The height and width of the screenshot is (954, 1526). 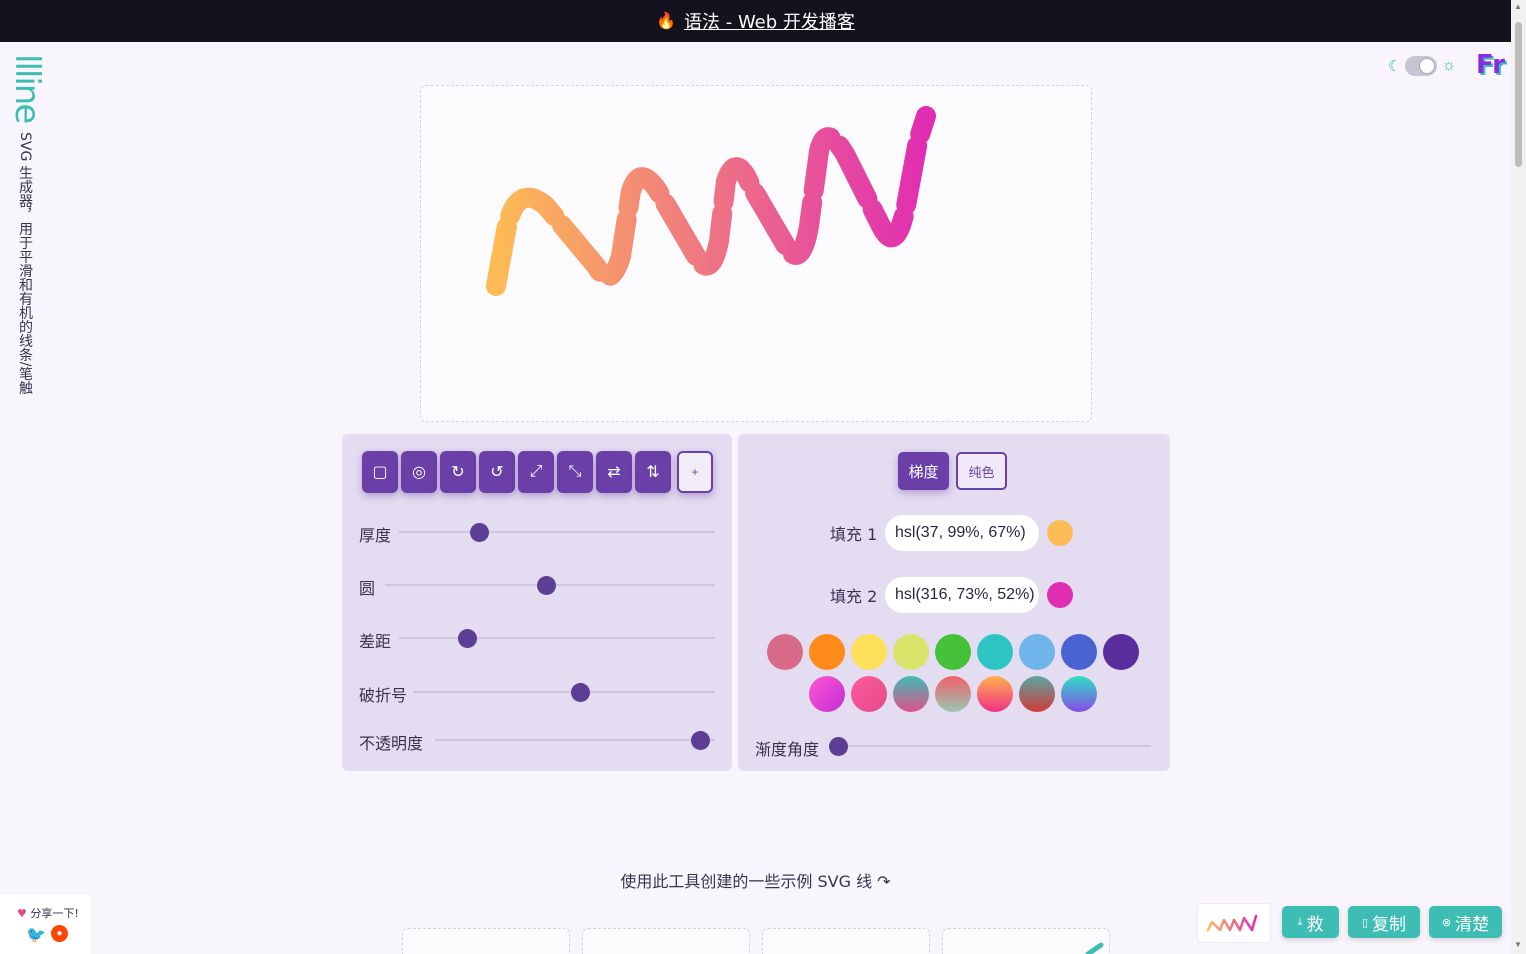 I want to click on logo-wordmark: llline, so click(x=27, y=88).